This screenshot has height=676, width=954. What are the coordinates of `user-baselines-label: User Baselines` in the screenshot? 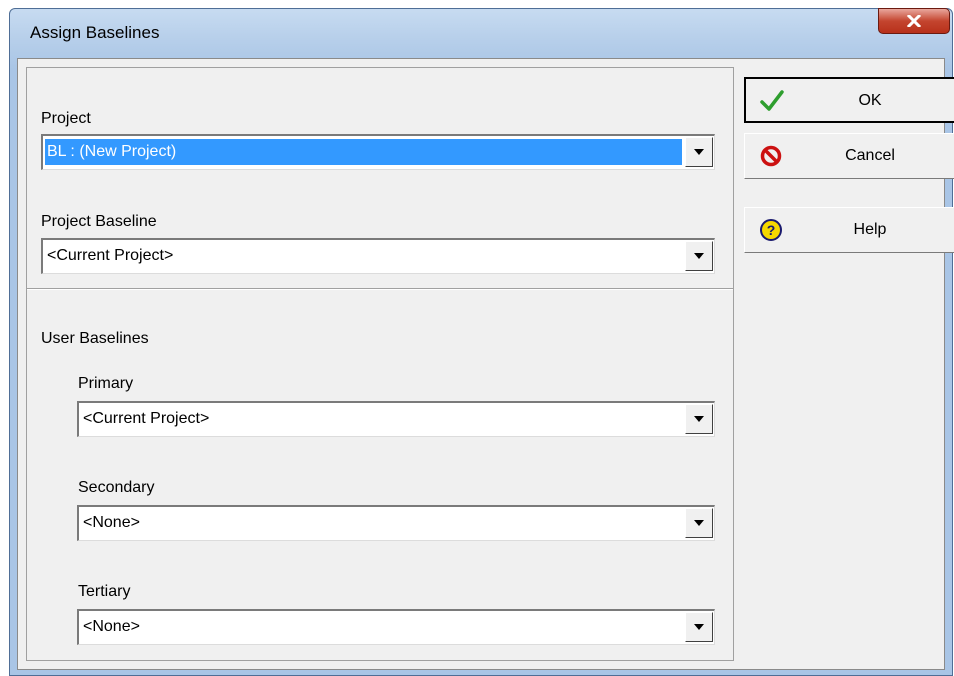 It's located at (95, 338).